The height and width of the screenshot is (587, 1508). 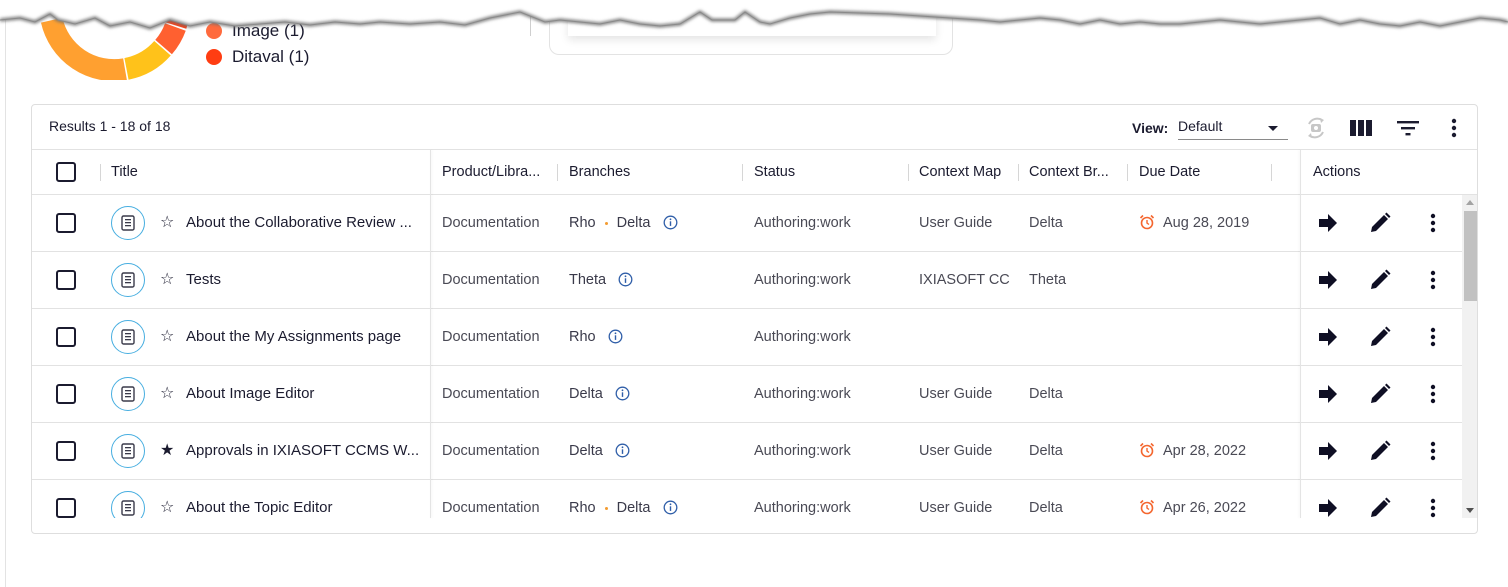 What do you see at coordinates (214, 57) in the screenshot?
I see `legend-dot-ditaval` at bounding box center [214, 57].